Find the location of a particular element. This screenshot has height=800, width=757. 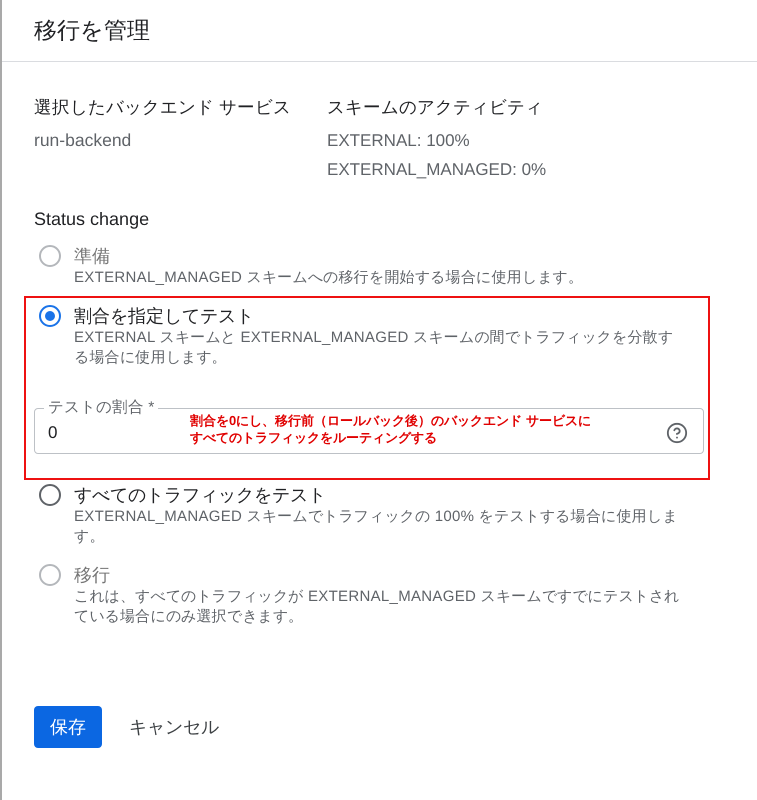

summary-value: EXTERNAL_MANAGED: 0% is located at coordinates (436, 170).